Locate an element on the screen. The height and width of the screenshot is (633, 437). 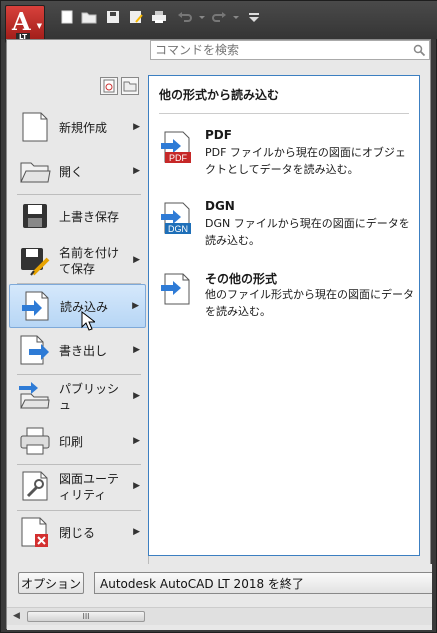
close-document-icon is located at coordinates (35, 532).